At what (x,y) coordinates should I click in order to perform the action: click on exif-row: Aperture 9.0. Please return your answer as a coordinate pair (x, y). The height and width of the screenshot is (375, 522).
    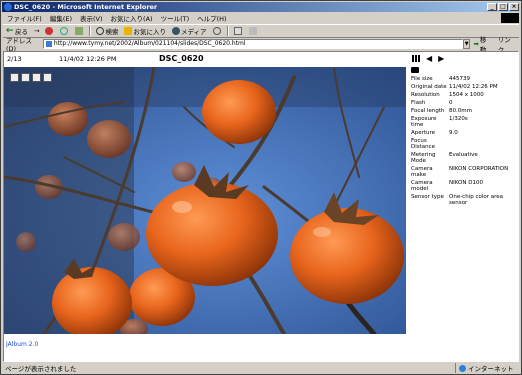
    Looking at the image, I should click on (463, 133).